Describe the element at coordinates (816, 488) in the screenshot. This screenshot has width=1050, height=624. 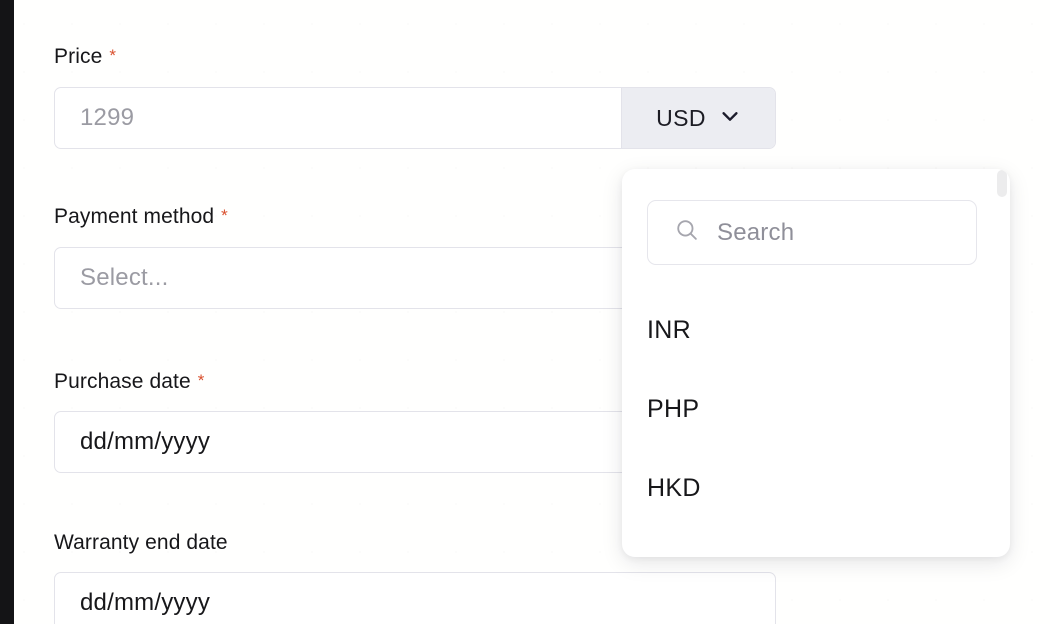
I see `currency-option-hkd: HKD` at that location.